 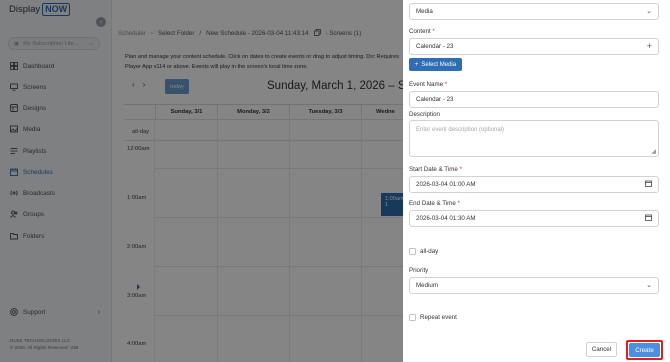 What do you see at coordinates (412, 251) in the screenshot?
I see `allday-checkbox` at bounding box center [412, 251].